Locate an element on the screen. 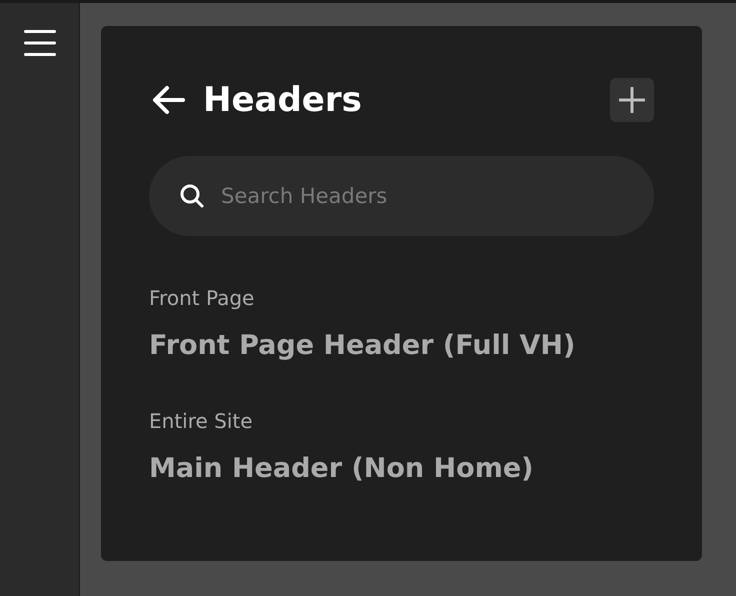 The image size is (736, 596). group-label: Front Page is located at coordinates (201, 298).